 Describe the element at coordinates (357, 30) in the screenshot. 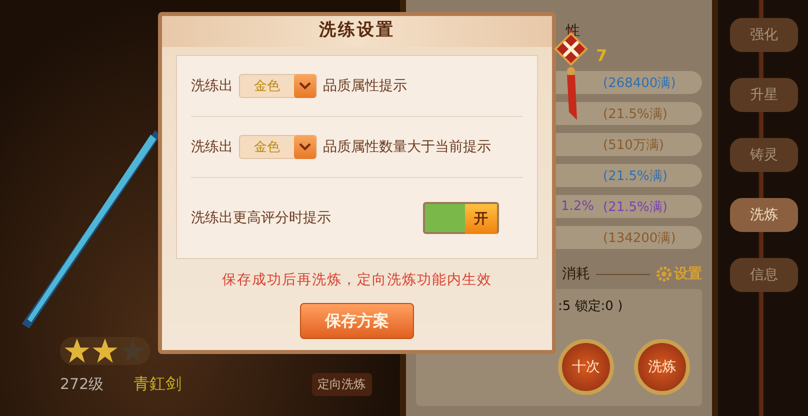

I see `dialog-title: 洗练设置` at that location.